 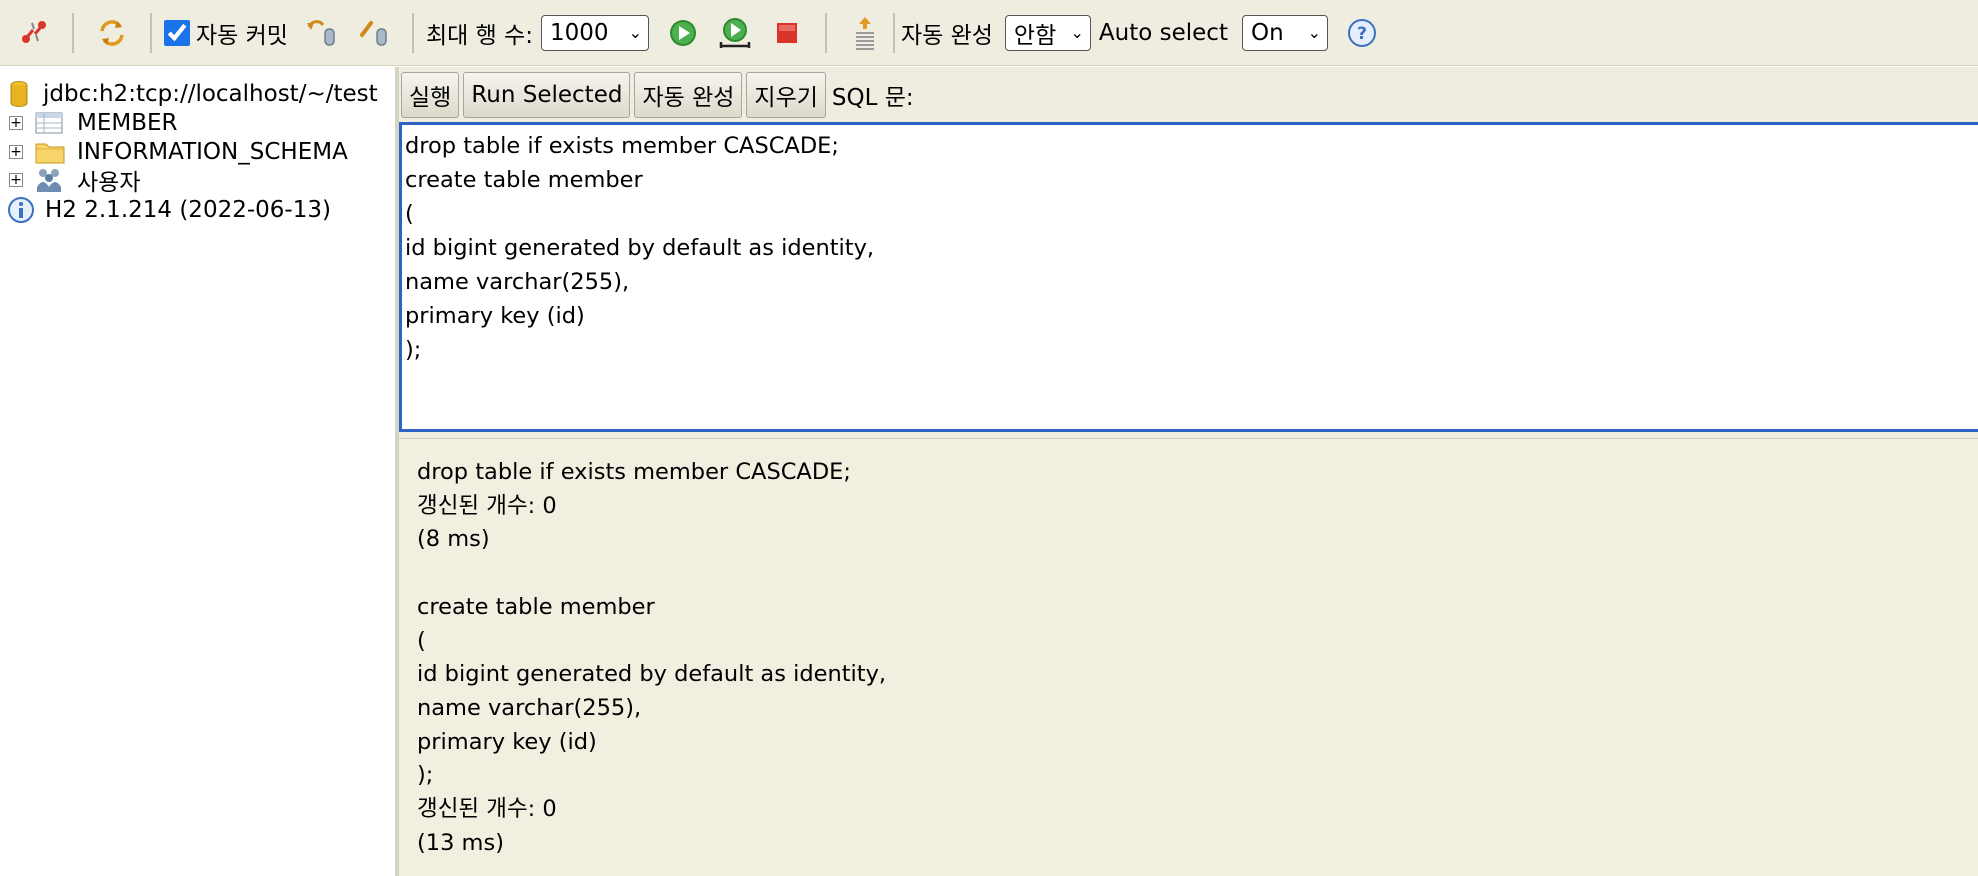 What do you see at coordinates (242, 35) in the screenshot?
I see `autocommit-label: 자동 커밋` at bounding box center [242, 35].